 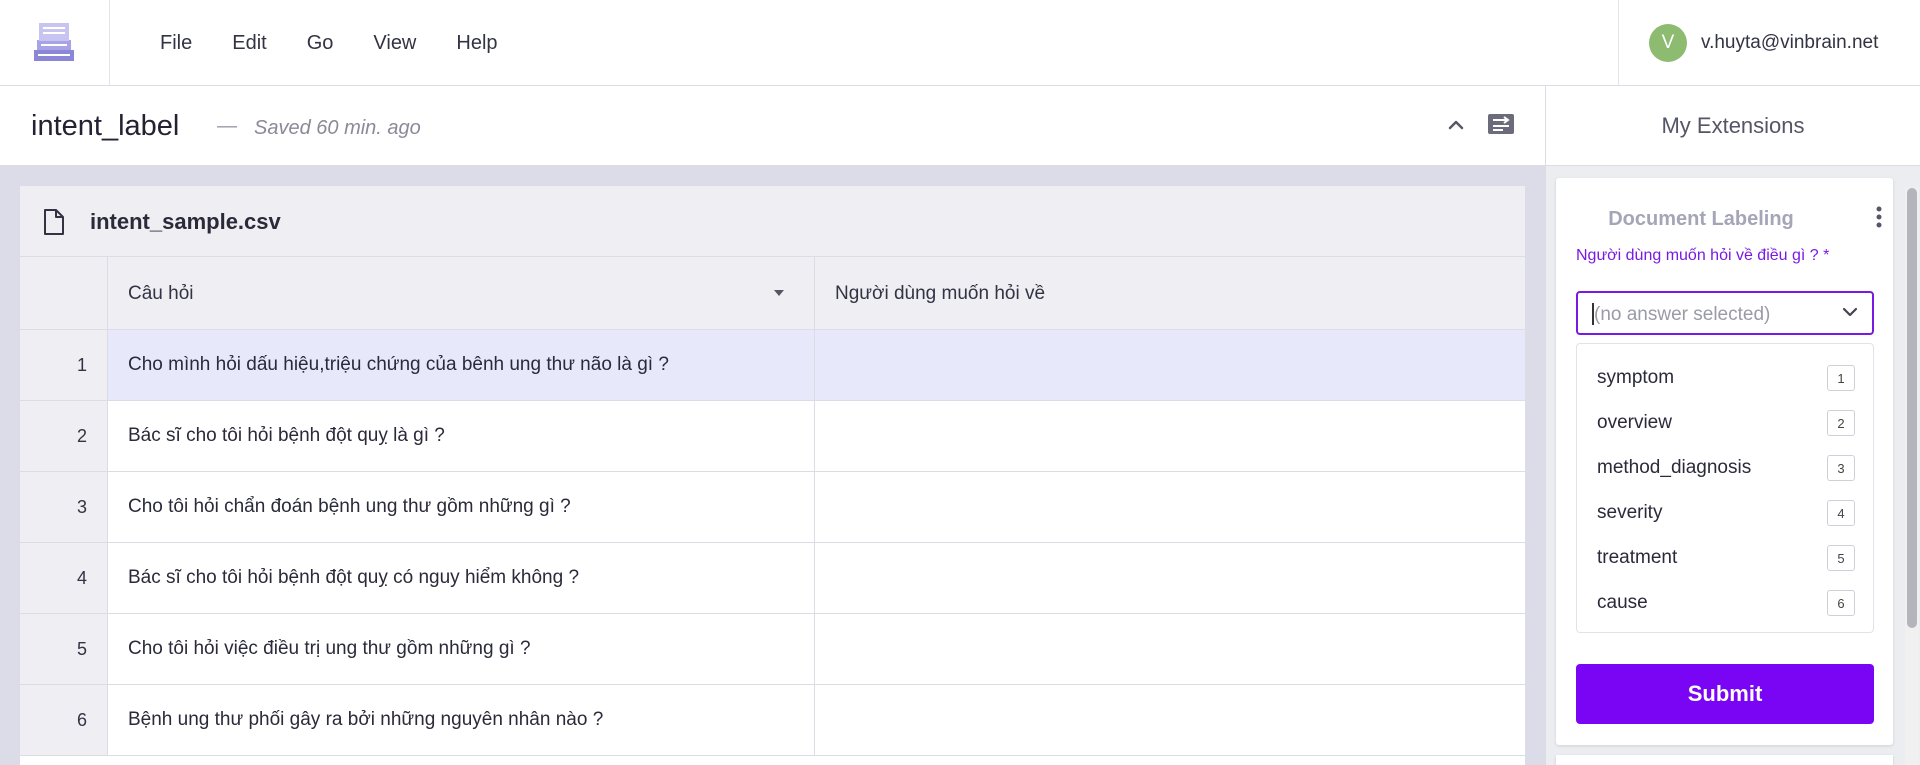 What do you see at coordinates (779, 293) in the screenshot?
I see `sort-down-icon` at bounding box center [779, 293].